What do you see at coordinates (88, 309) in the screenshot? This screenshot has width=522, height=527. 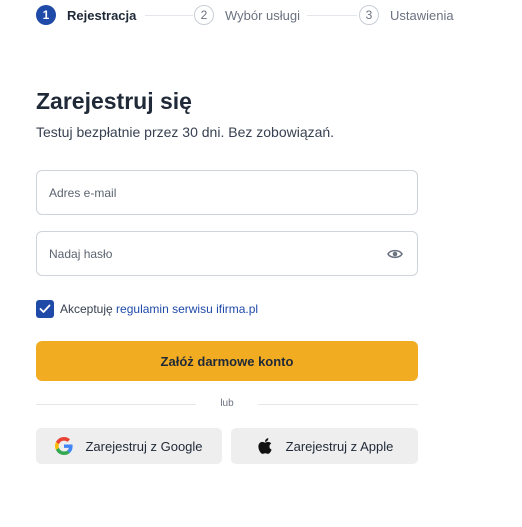 I see `terms-text: Akceptuję` at bounding box center [88, 309].